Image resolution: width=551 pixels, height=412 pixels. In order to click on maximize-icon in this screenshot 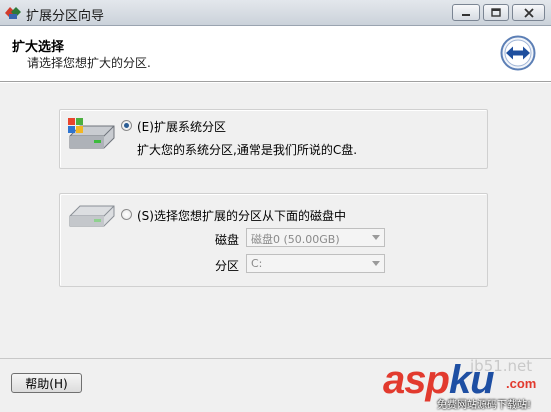, I will do `click(496, 12)`.